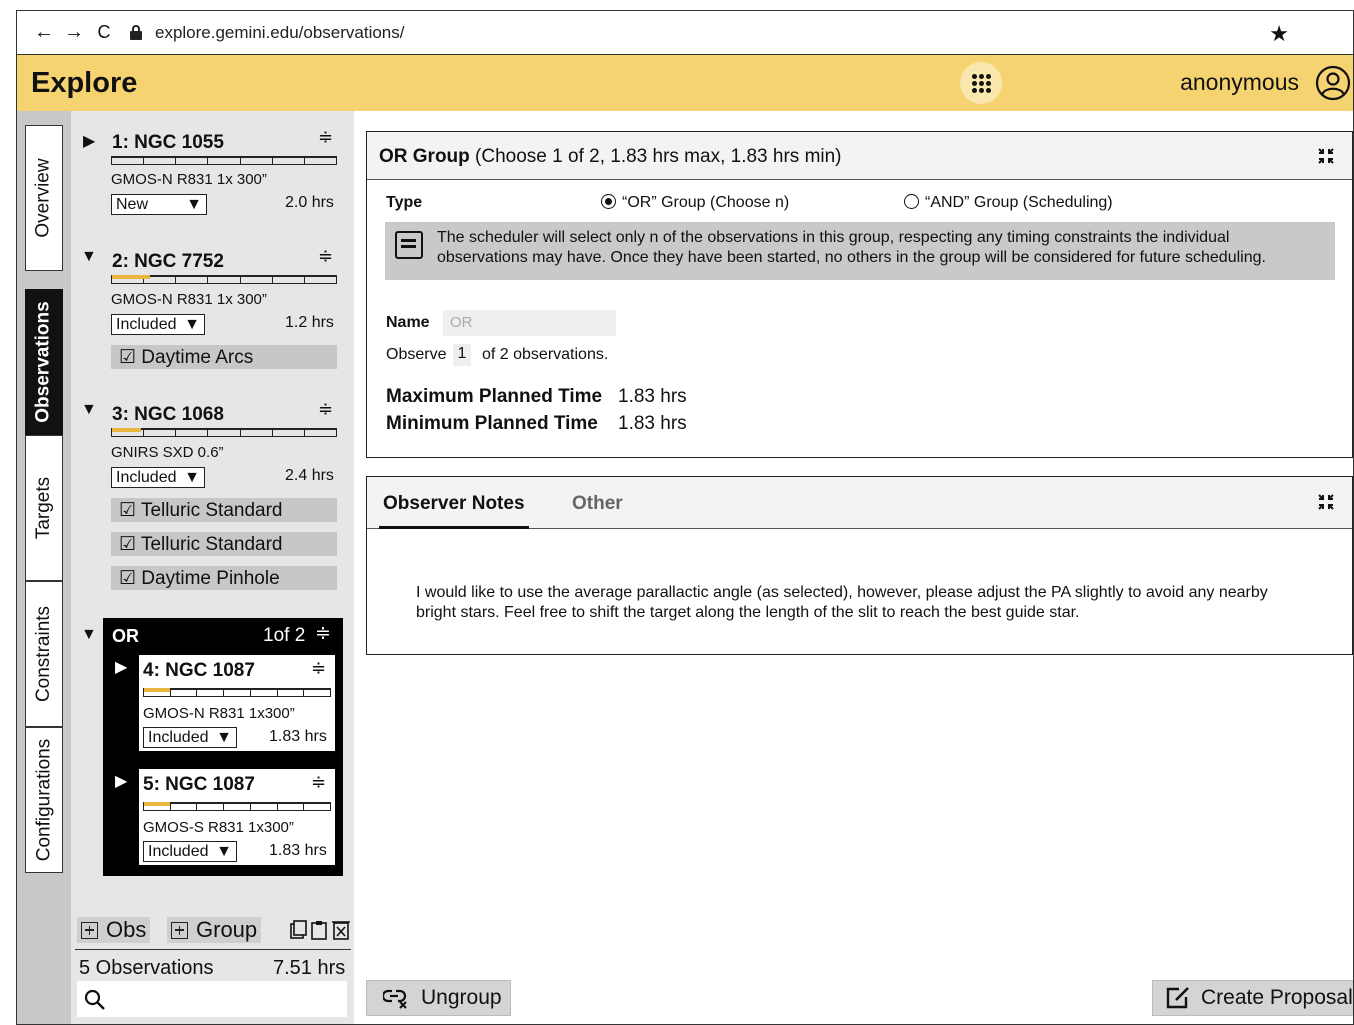  What do you see at coordinates (136, 33) in the screenshot?
I see `lock-icon` at bounding box center [136, 33].